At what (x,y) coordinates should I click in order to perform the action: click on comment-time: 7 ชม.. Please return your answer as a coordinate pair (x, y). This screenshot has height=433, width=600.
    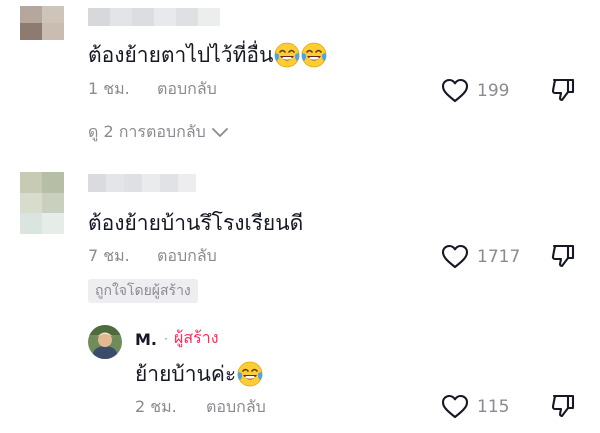
    Looking at the image, I should click on (109, 255).